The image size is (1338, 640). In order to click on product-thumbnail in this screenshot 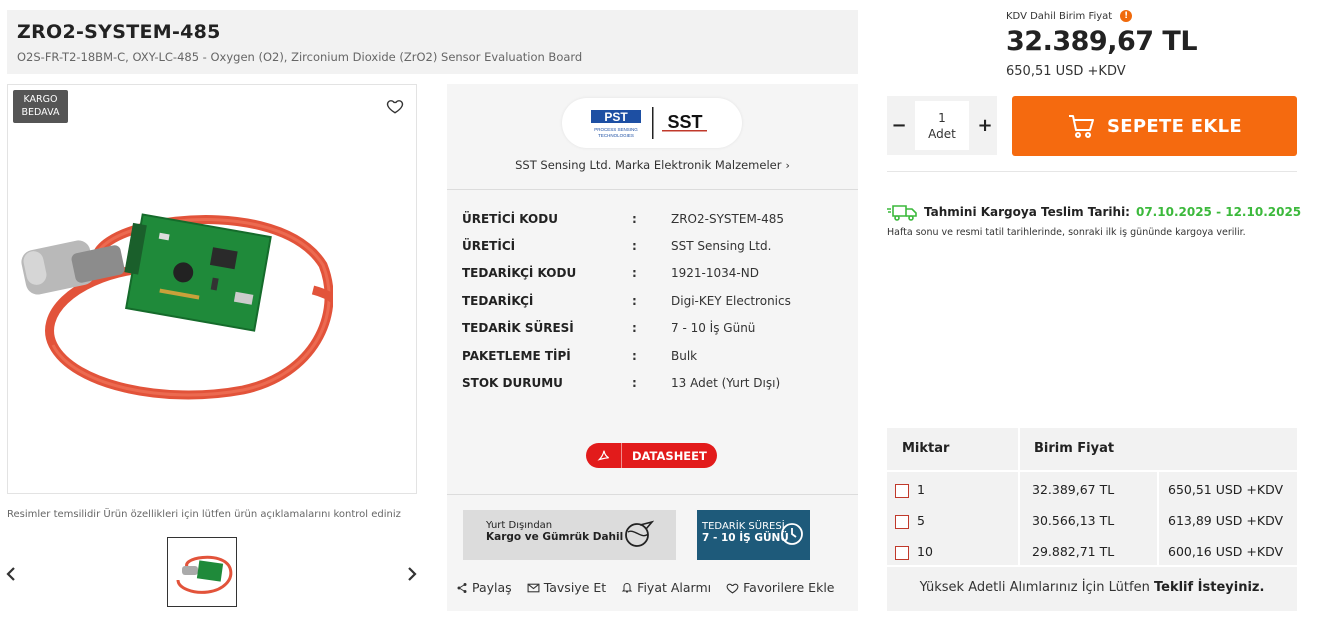, I will do `click(202, 572)`.